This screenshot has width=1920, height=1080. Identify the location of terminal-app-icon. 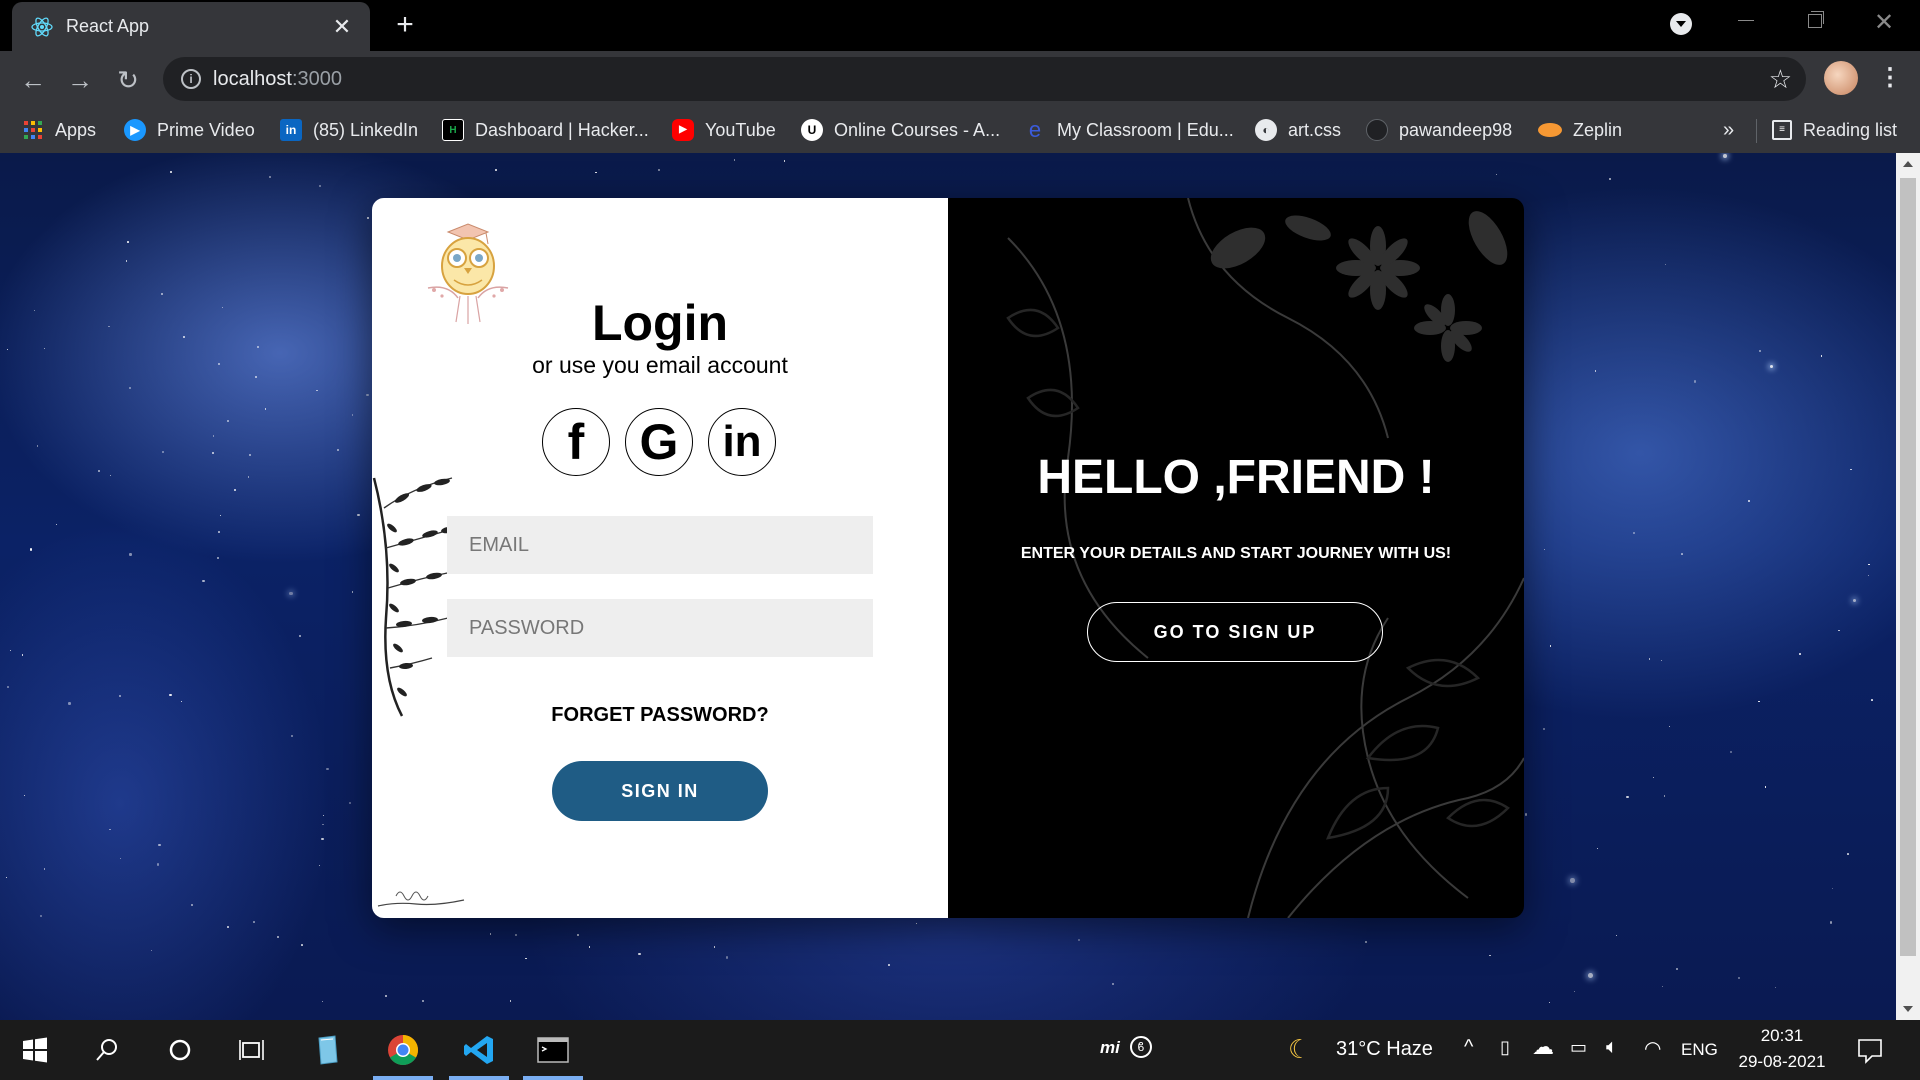
(553, 1050).